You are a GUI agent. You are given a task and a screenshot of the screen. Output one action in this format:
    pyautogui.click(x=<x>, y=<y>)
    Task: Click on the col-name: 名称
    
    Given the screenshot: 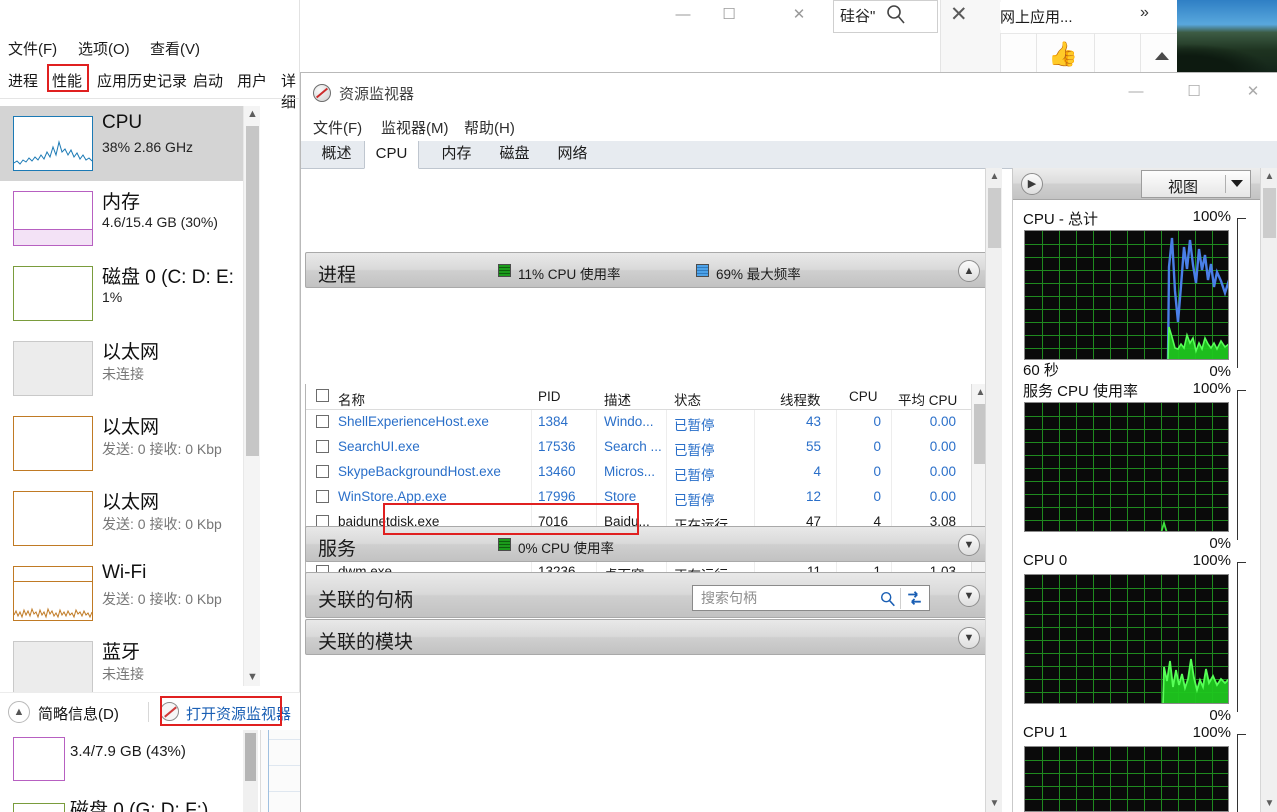 What is the action you would take?
    pyautogui.click(x=351, y=399)
    